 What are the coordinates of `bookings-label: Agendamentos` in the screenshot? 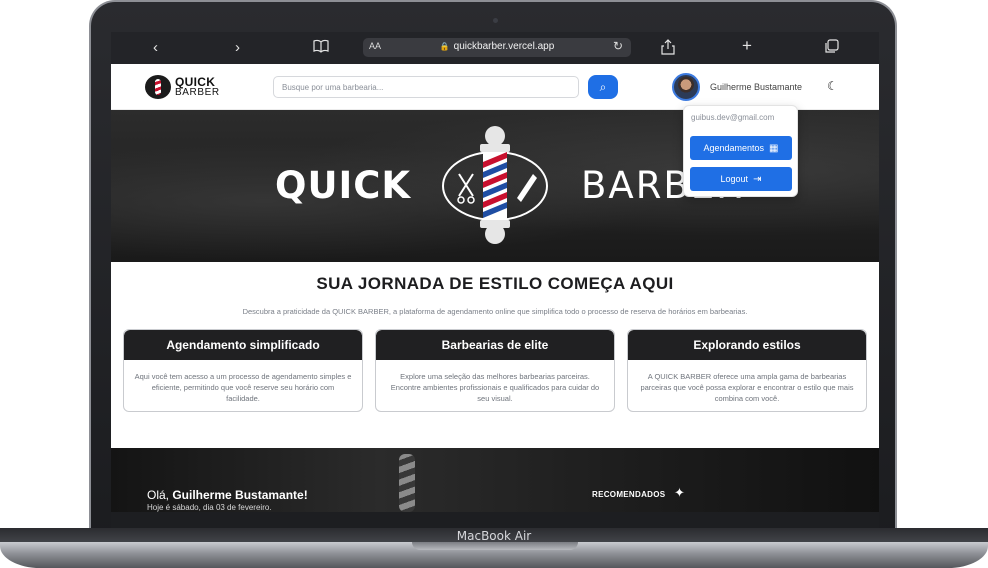 It's located at (734, 148).